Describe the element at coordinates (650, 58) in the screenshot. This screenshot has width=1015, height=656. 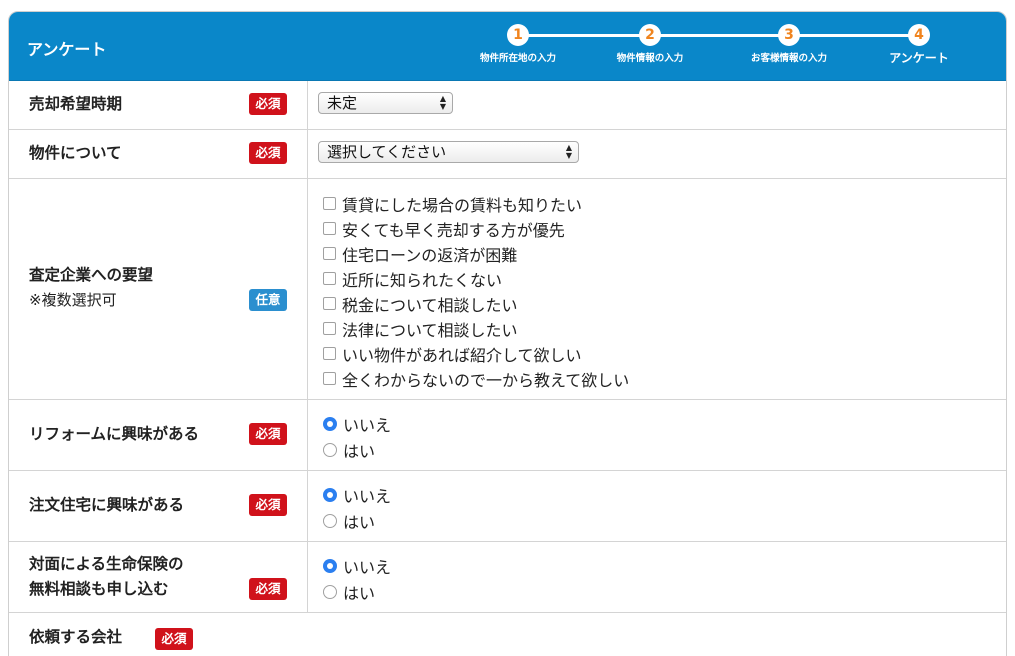
I see `step-2-label: 物件情報の入力` at that location.